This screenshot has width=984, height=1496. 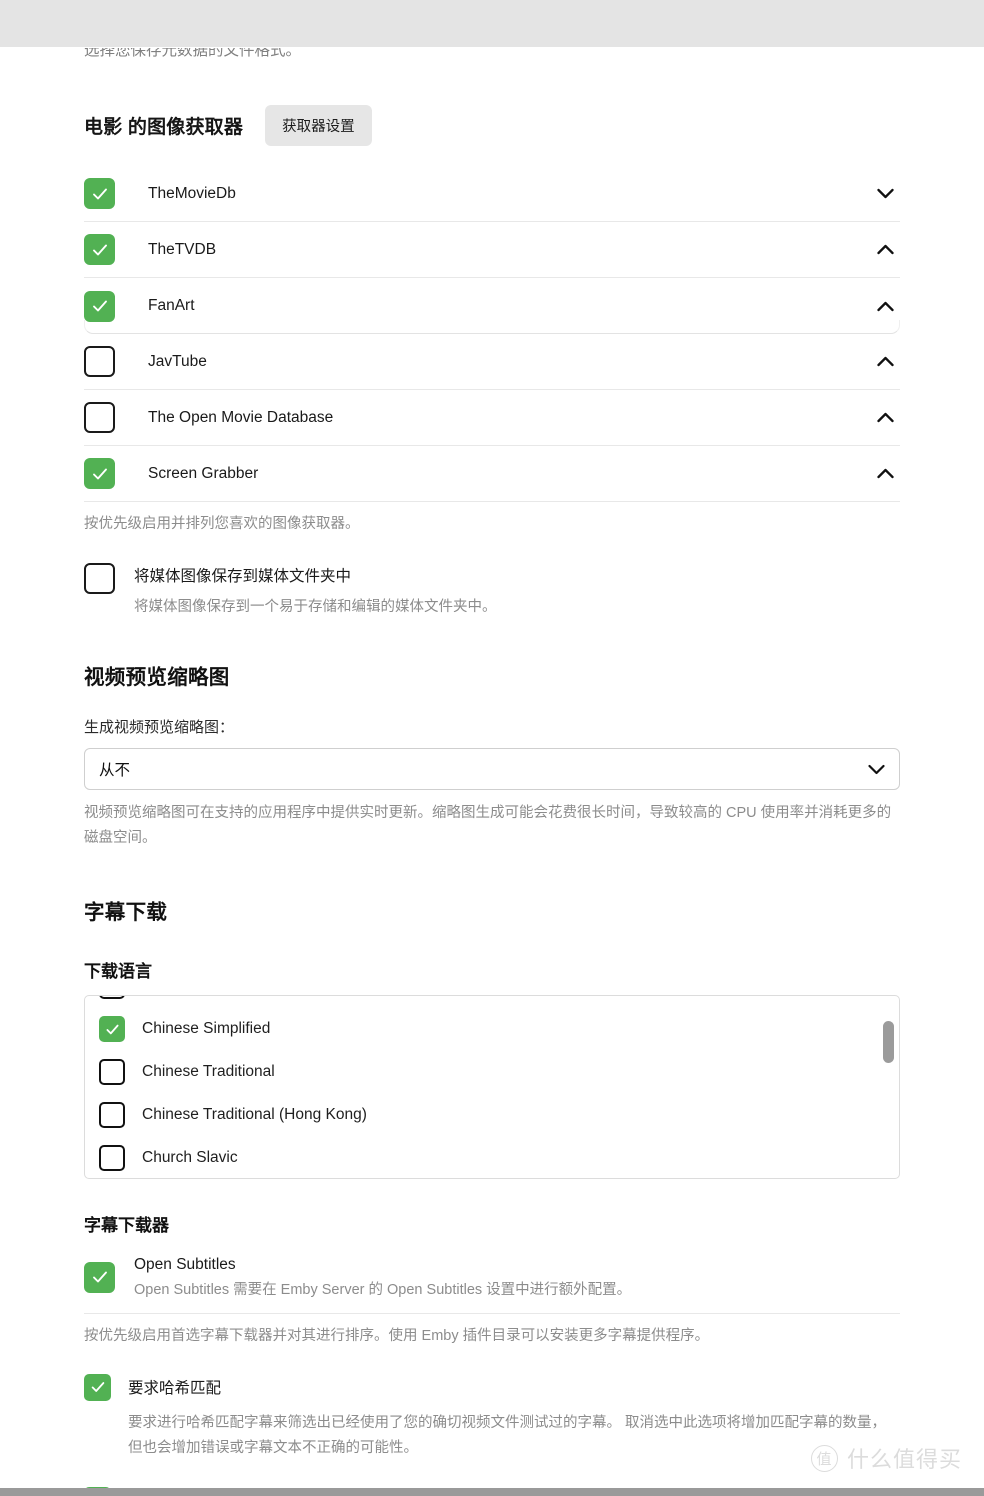 What do you see at coordinates (126, 912) in the screenshot?
I see `subtitle-download-heading: 字幕下载` at bounding box center [126, 912].